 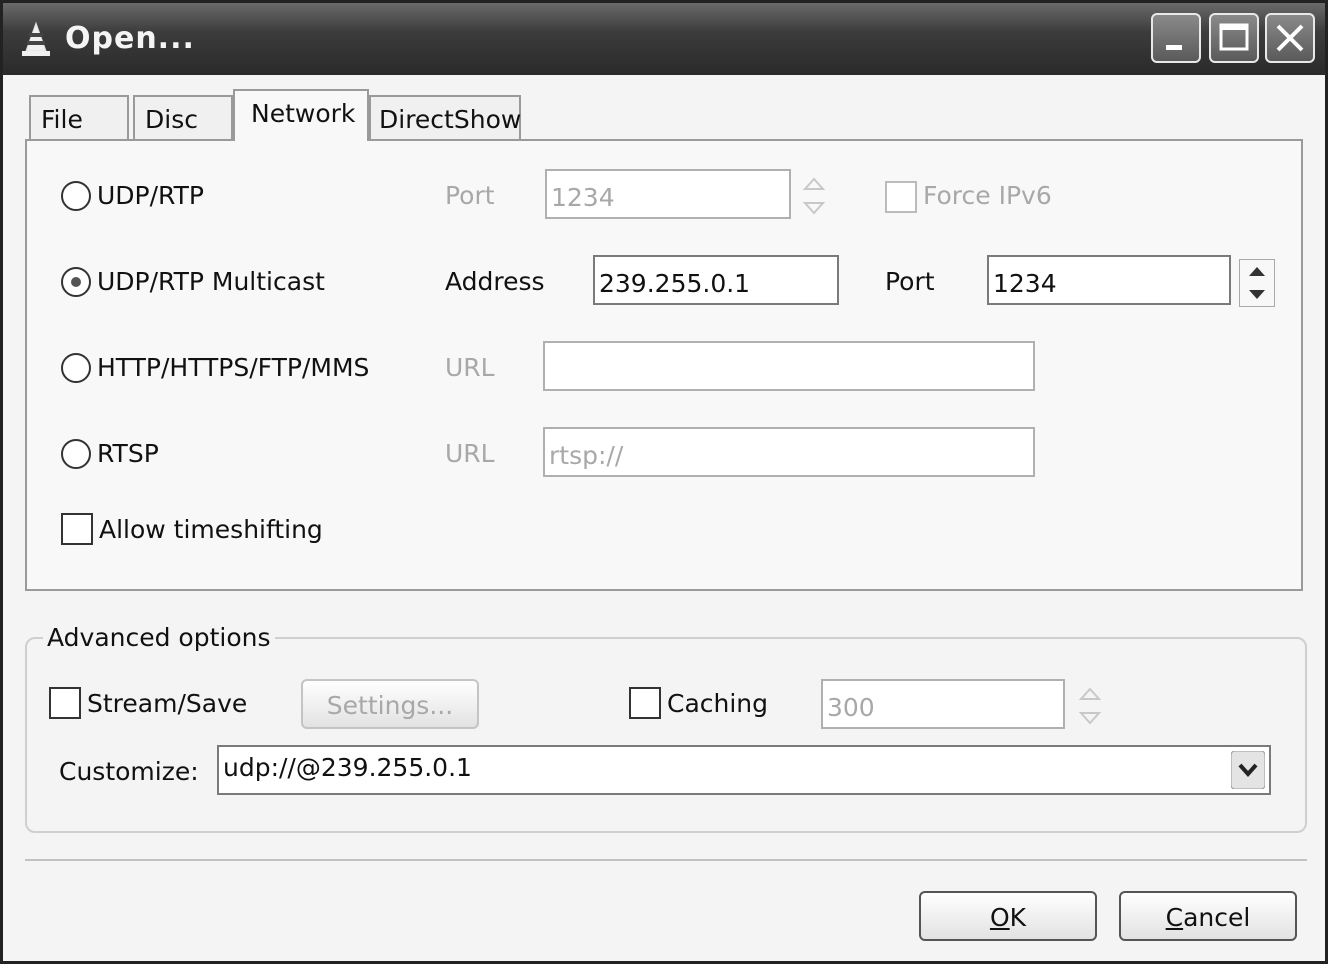 What do you see at coordinates (76, 196) in the screenshot?
I see `udp-rtp-radio` at bounding box center [76, 196].